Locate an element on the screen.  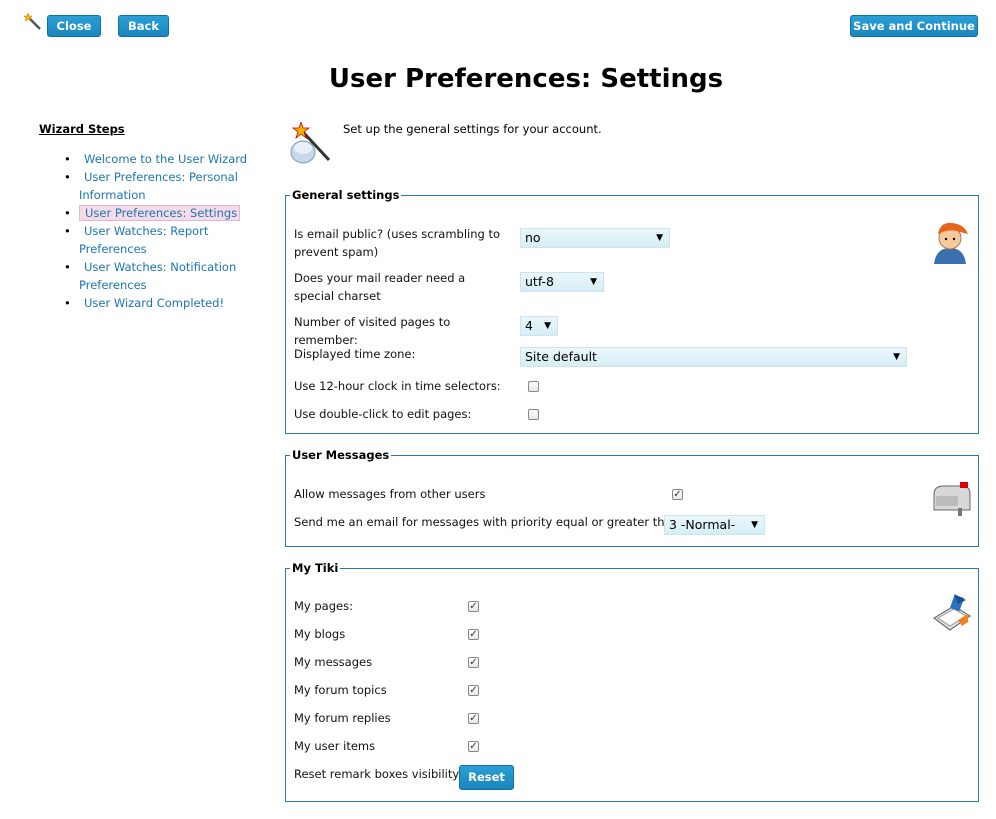
my-tiki-icon is located at coordinates (952, 614).